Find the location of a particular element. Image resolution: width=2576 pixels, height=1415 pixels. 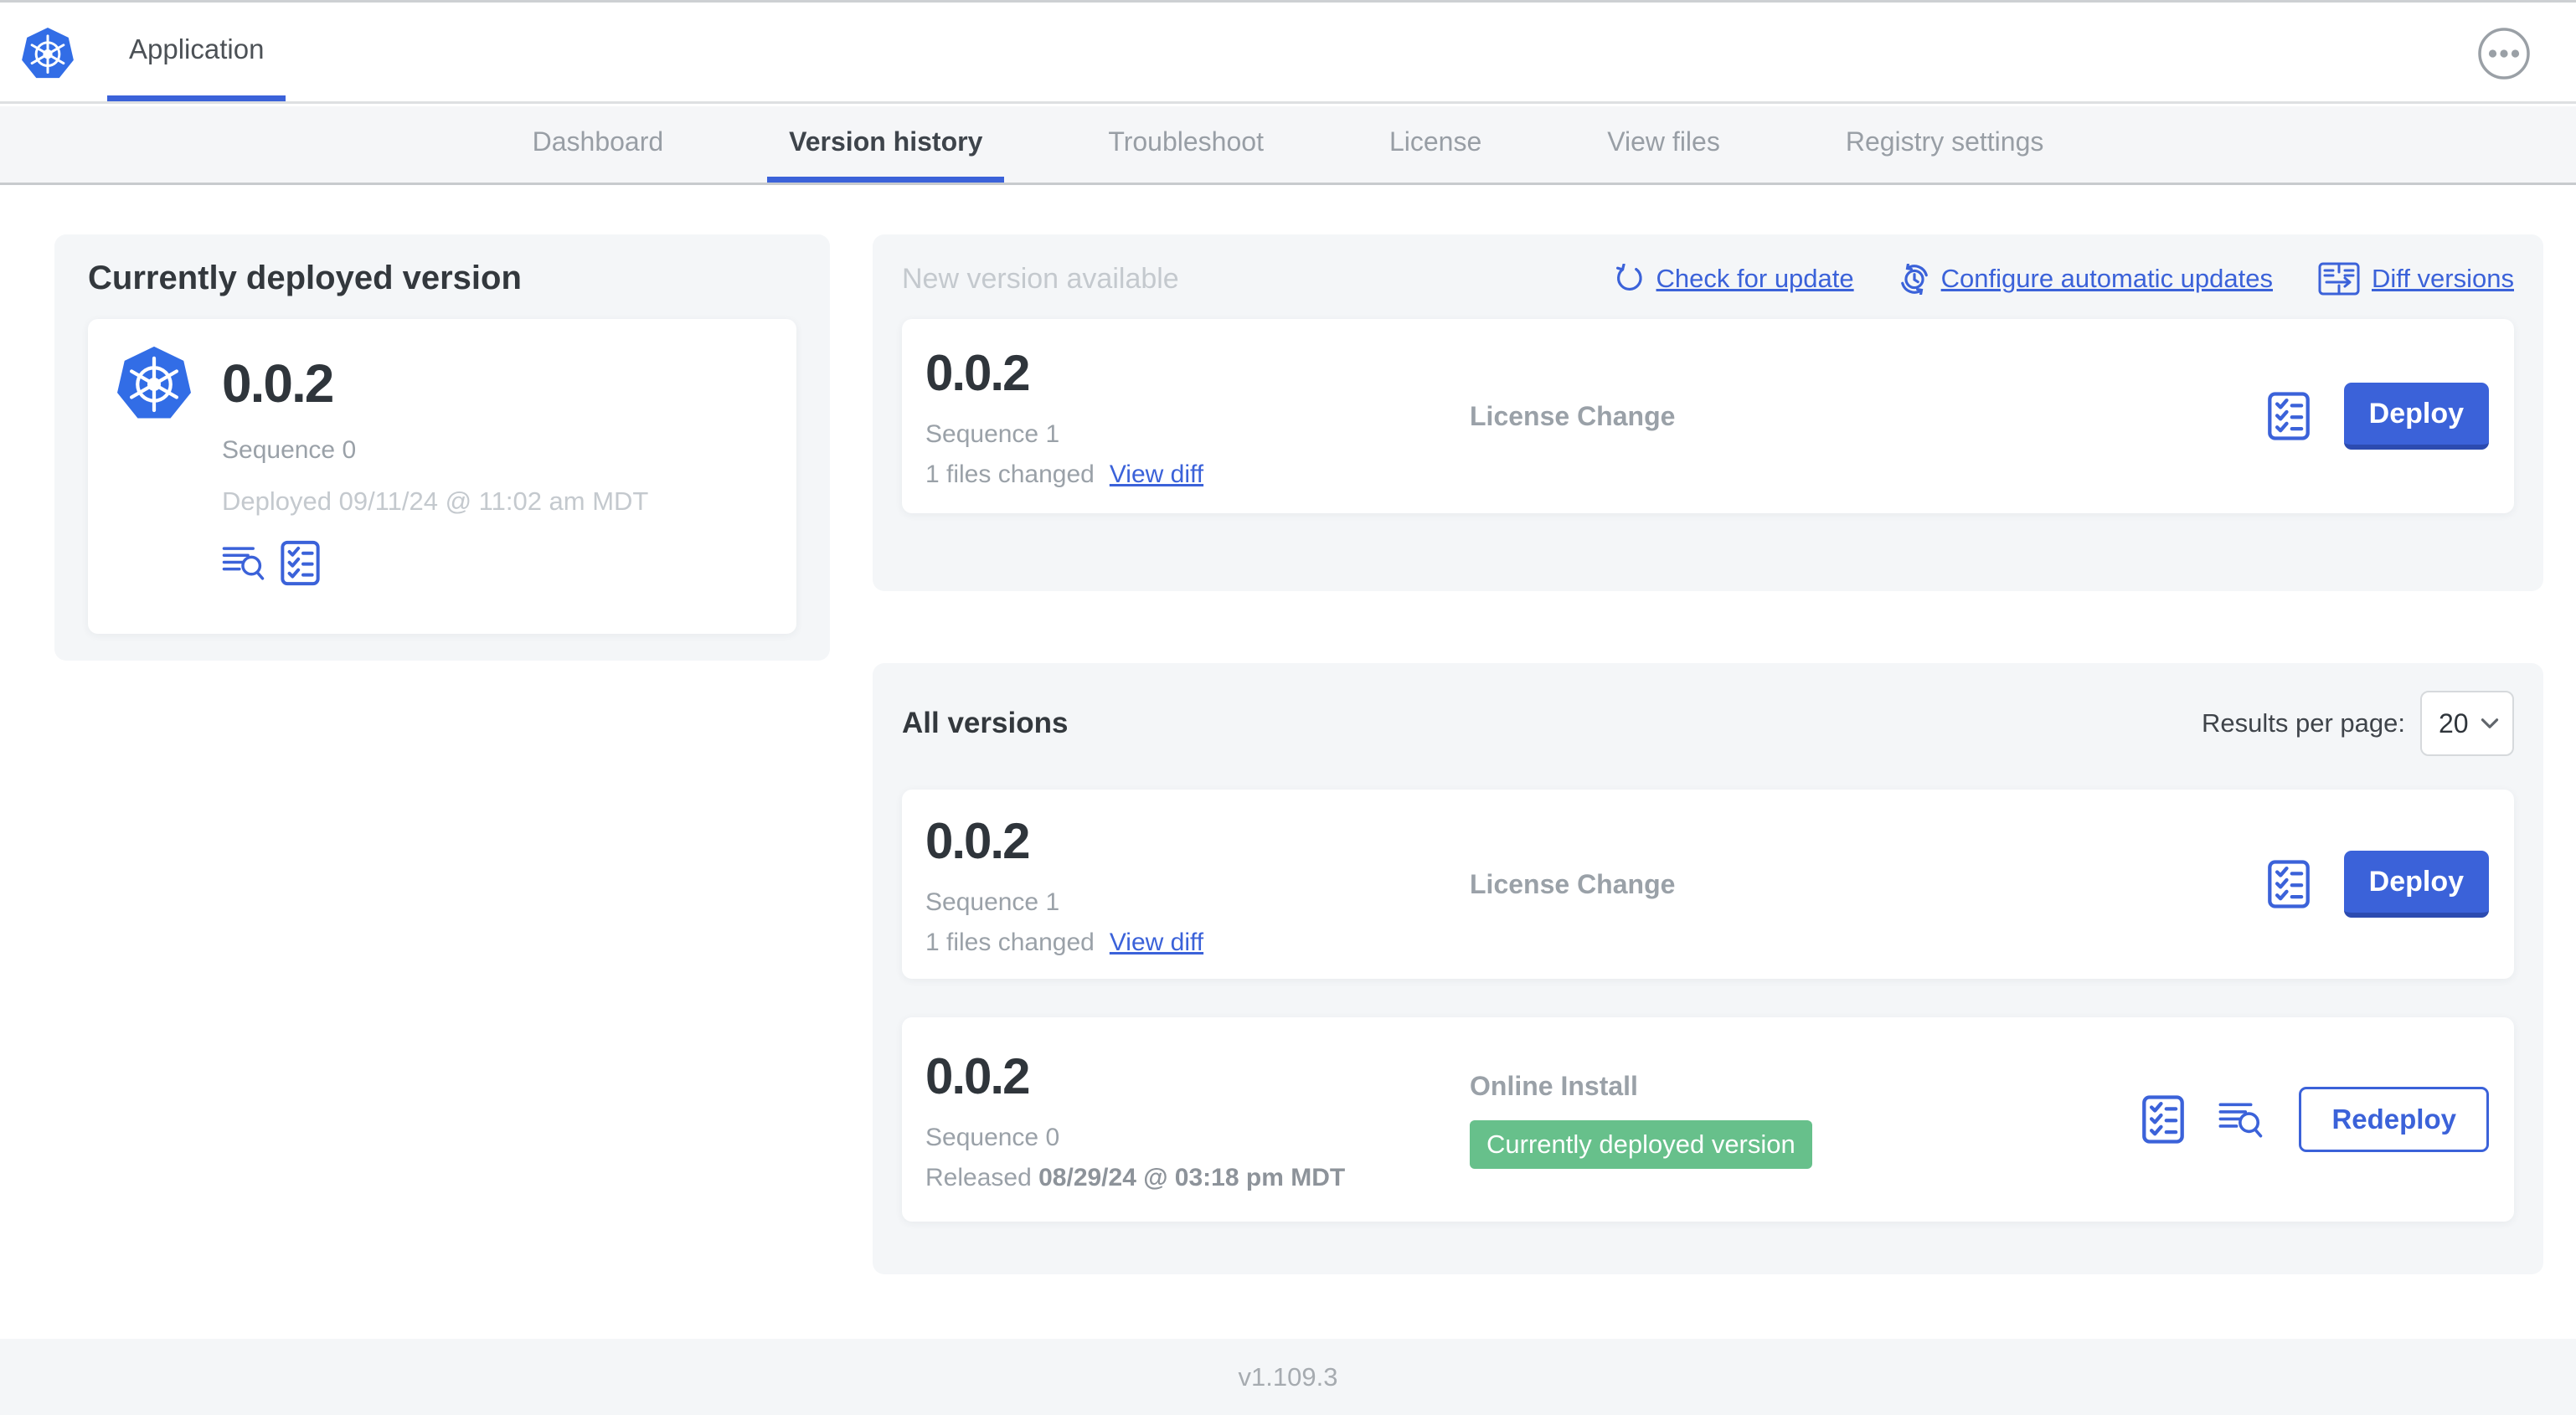

diff-icon is located at coordinates (2339, 279).